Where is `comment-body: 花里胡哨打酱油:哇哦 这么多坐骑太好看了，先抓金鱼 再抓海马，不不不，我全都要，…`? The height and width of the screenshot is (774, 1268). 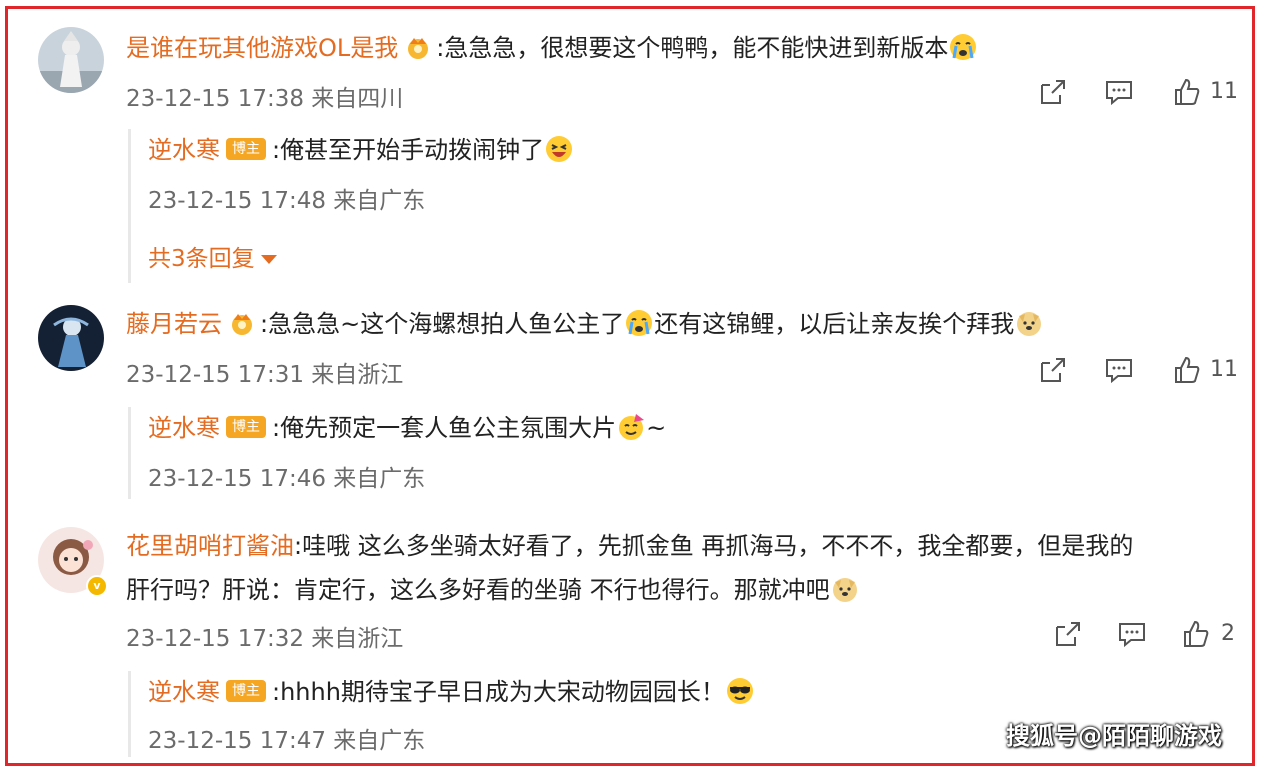
comment-body: 花里胡哨打酱油:哇哦 这么多坐骑太好看了，先抓金鱼 再抓海马，不不不，我全都要，… is located at coordinates (629, 546).